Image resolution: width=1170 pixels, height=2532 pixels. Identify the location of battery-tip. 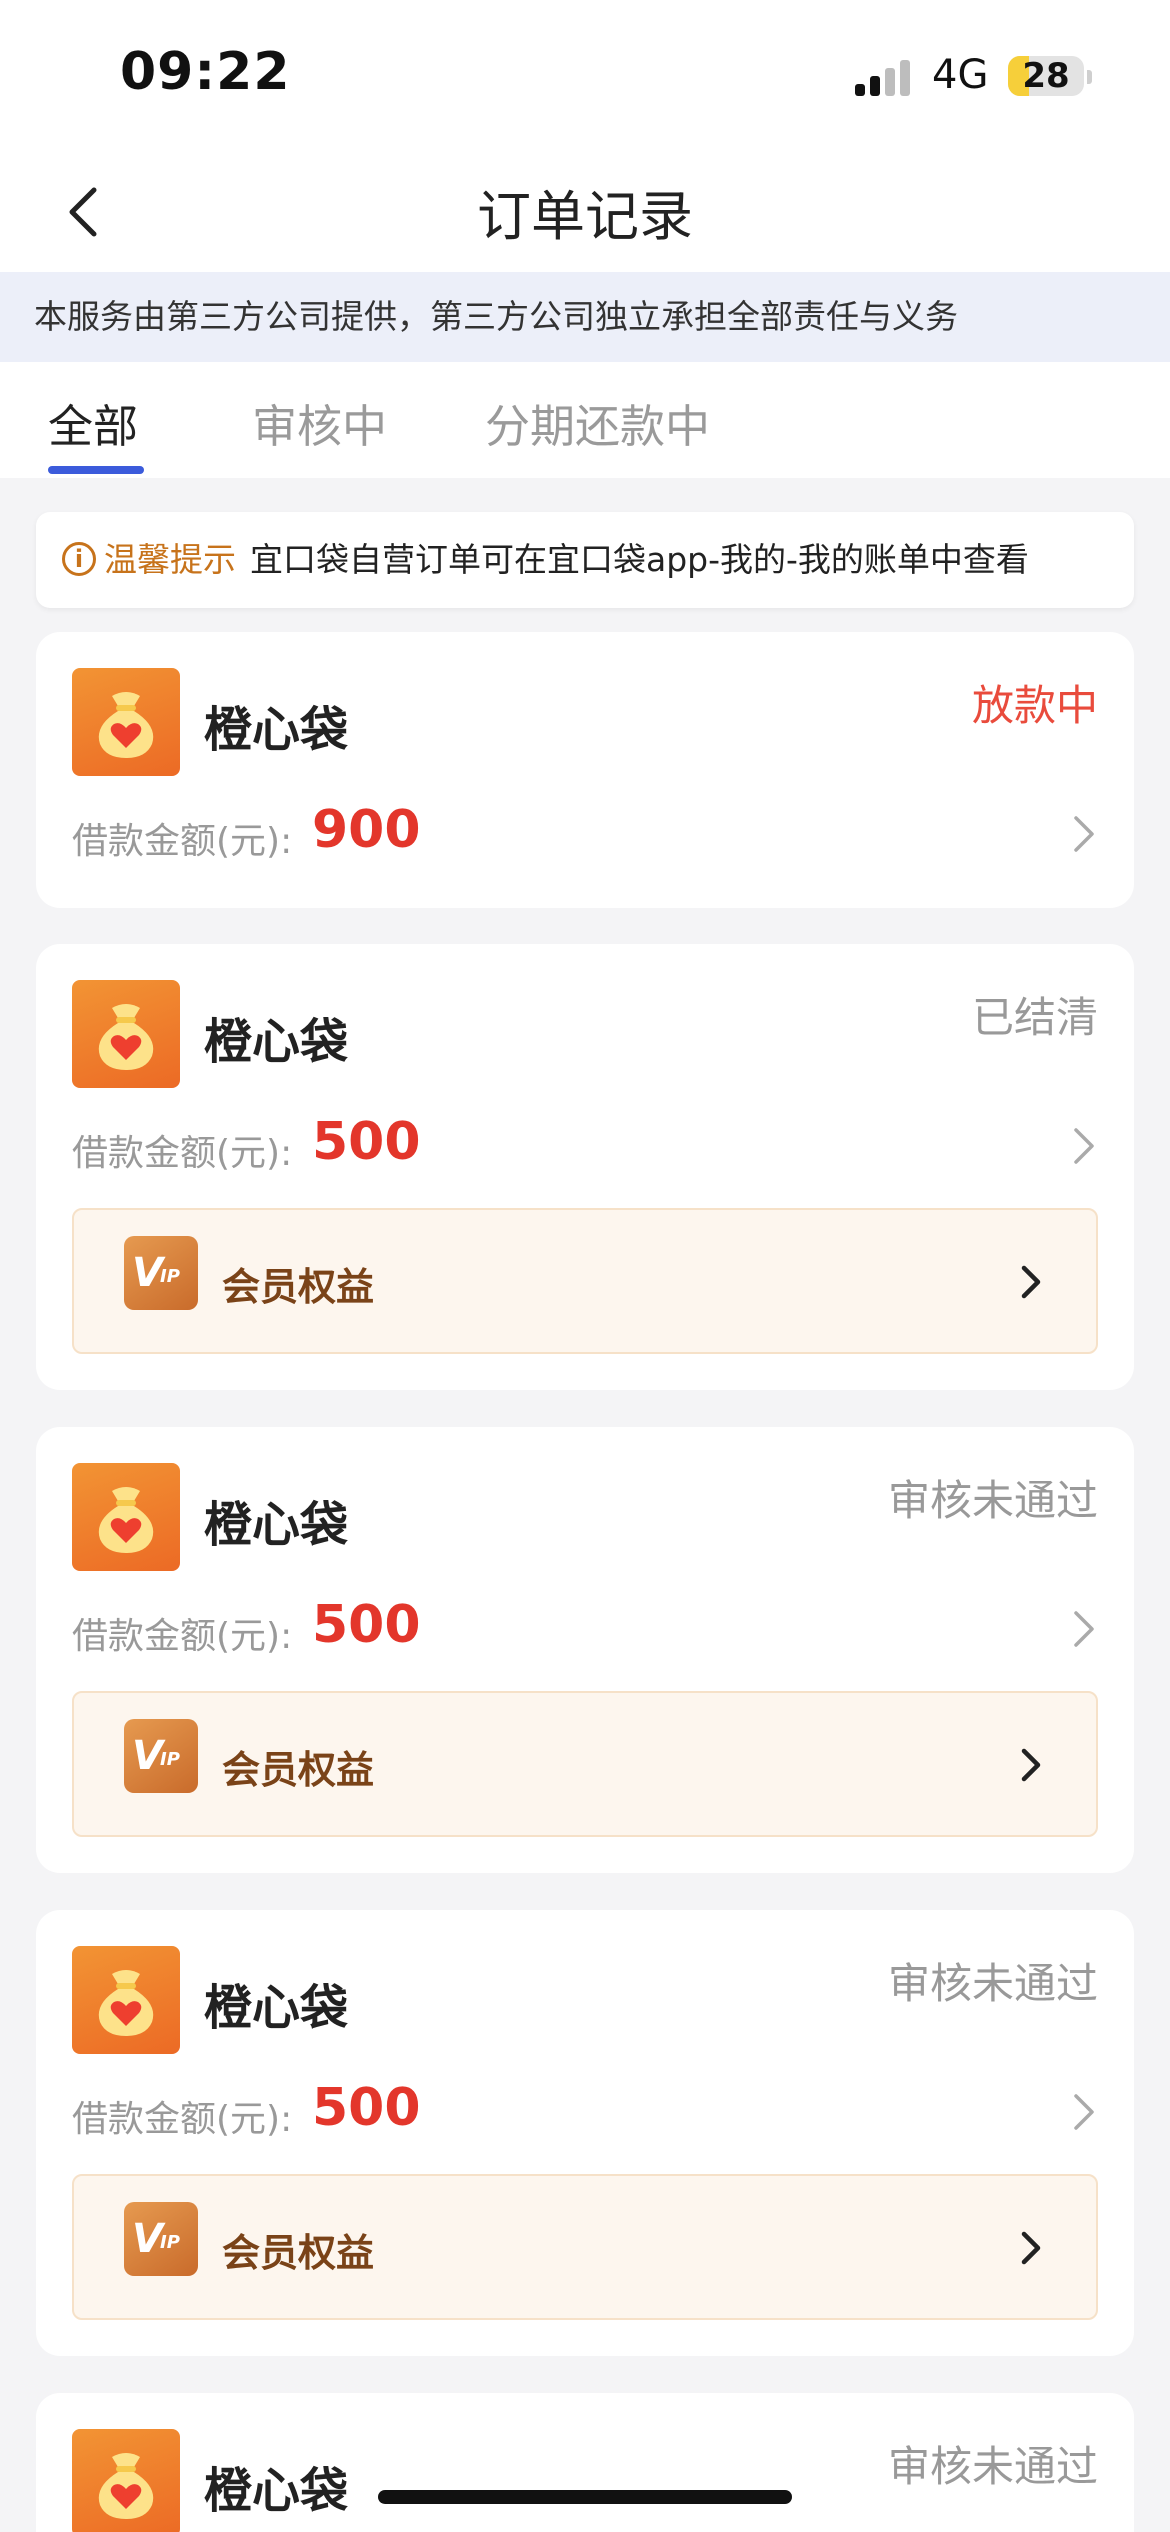
(1089, 77).